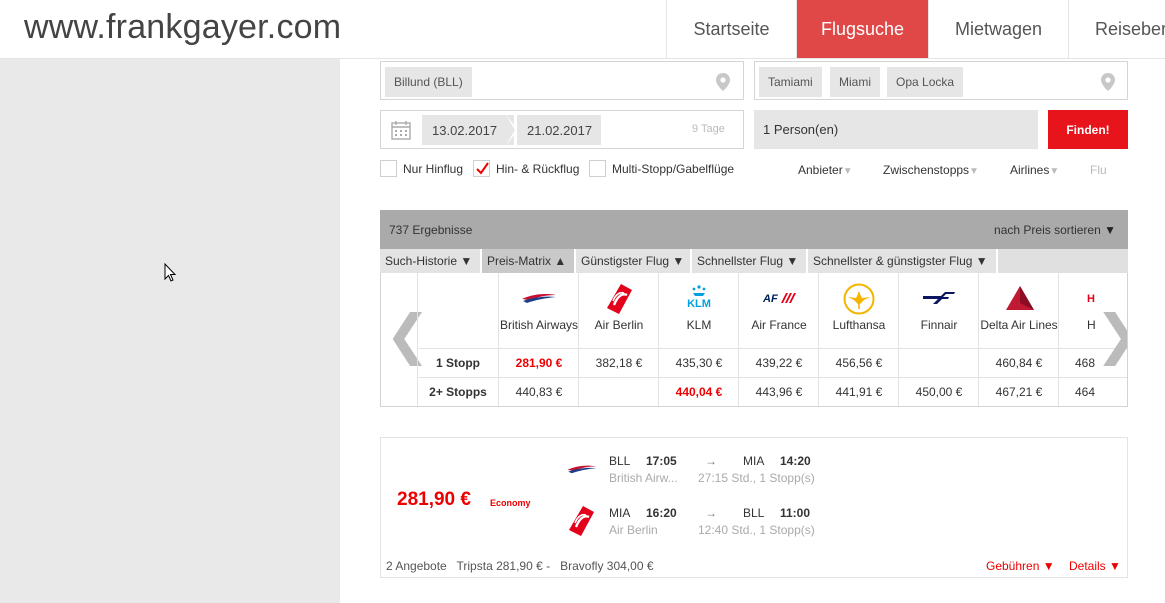 The width and height of the screenshot is (1165, 603). What do you see at coordinates (1019, 362) in the screenshot?
I see `price-cell: 460,84 €` at bounding box center [1019, 362].